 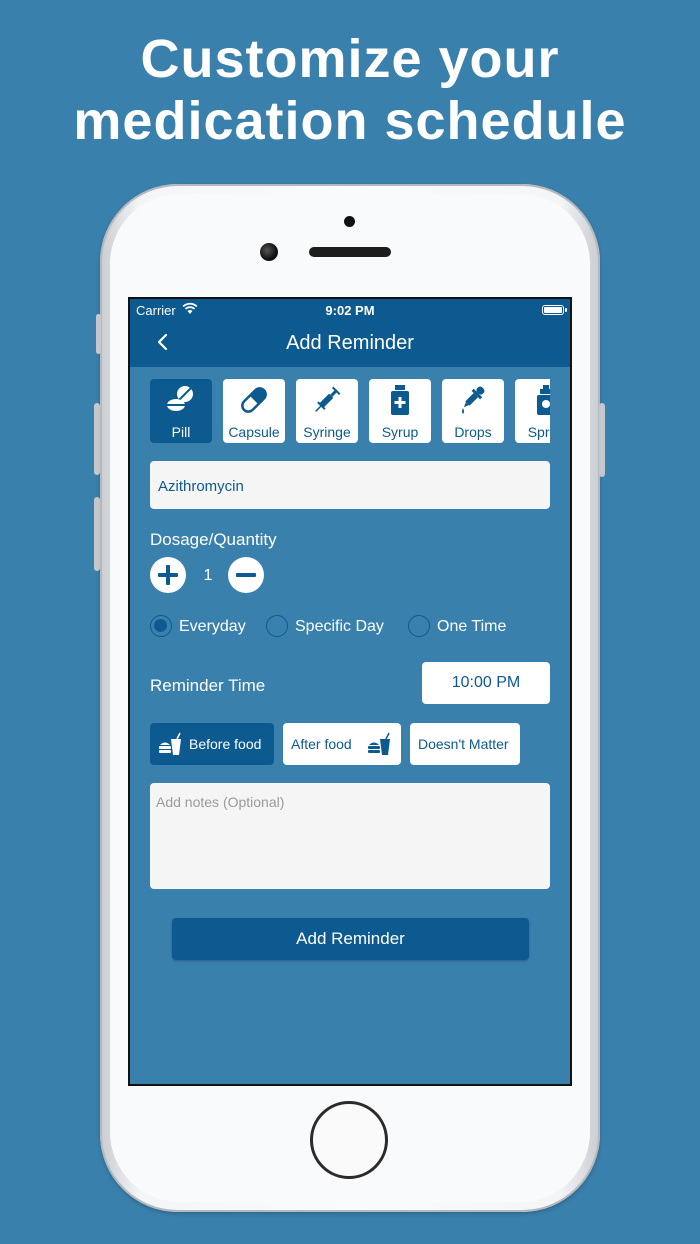 I want to click on type-drops: Drops, so click(x=473, y=411).